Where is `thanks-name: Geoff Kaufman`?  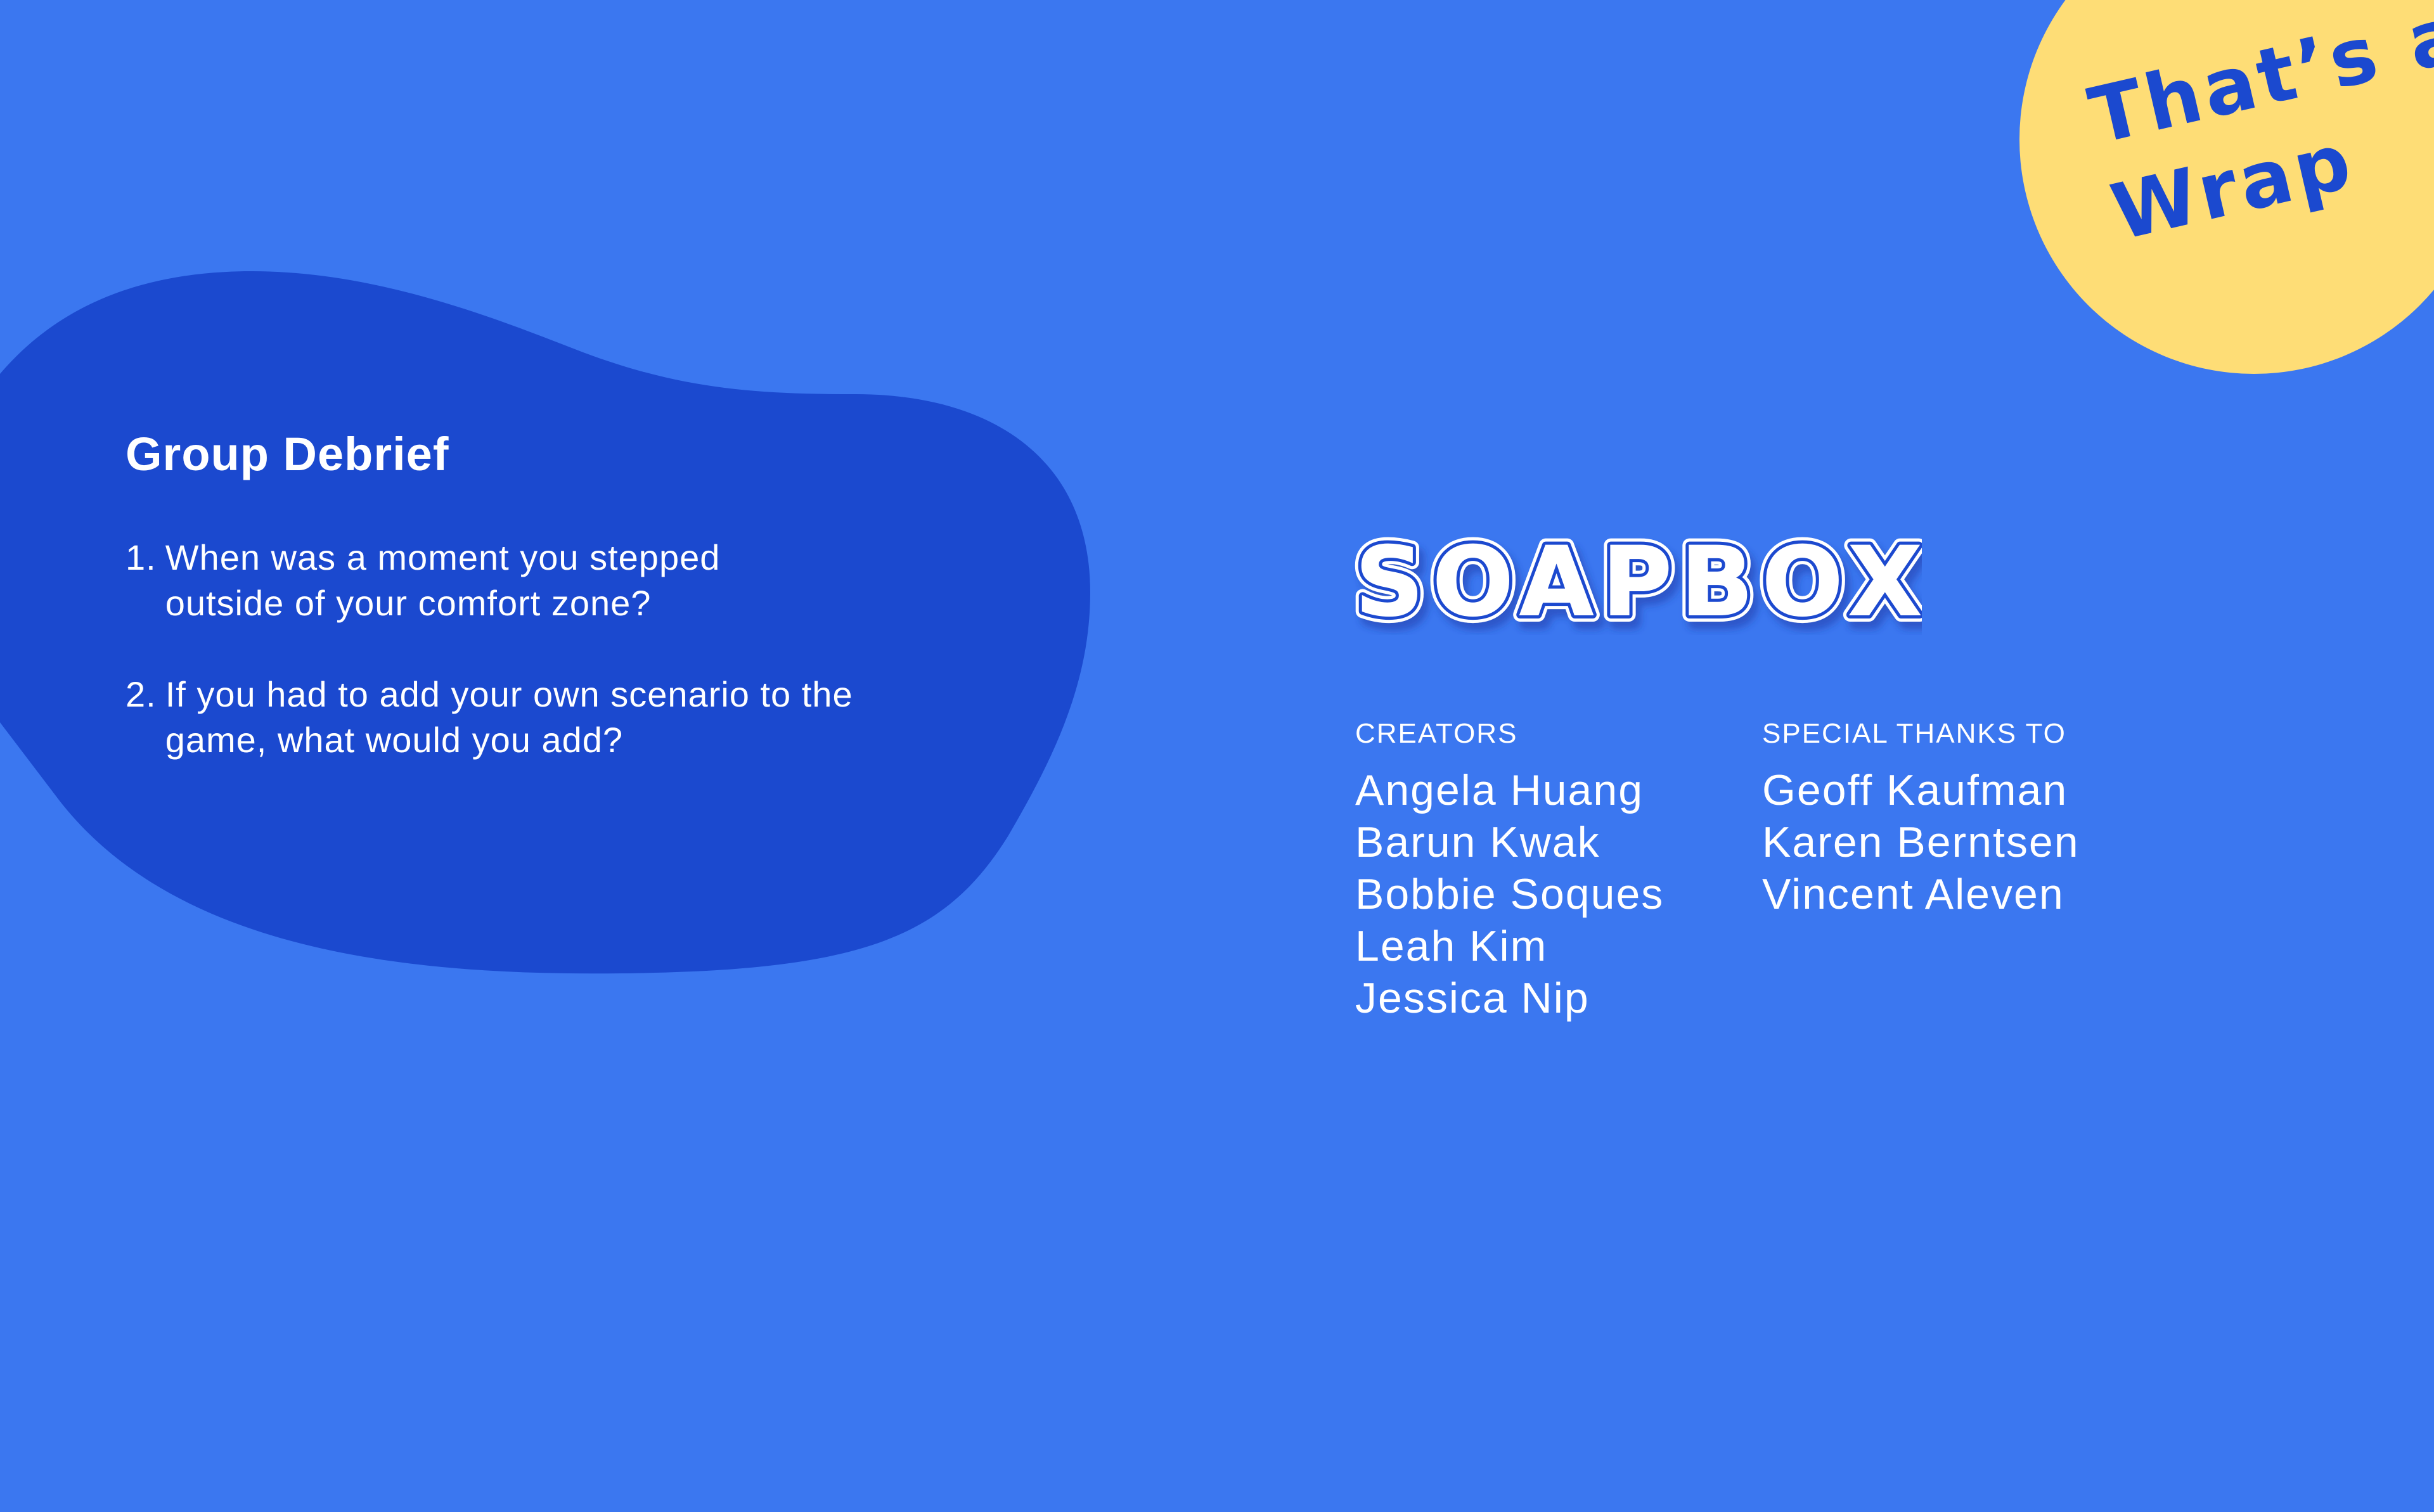
thanks-name: Geoff Kaufman is located at coordinates (1915, 790).